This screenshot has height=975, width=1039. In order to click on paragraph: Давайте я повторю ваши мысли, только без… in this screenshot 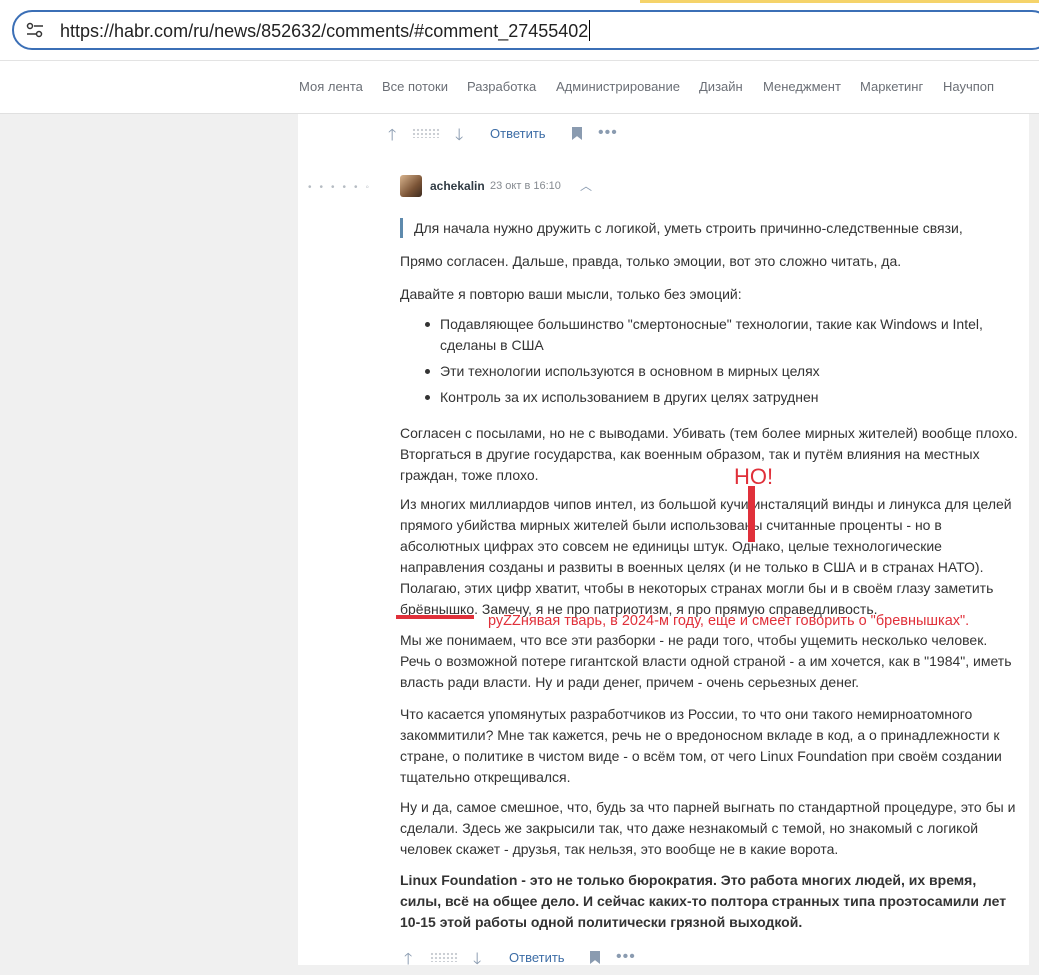, I will do `click(571, 294)`.